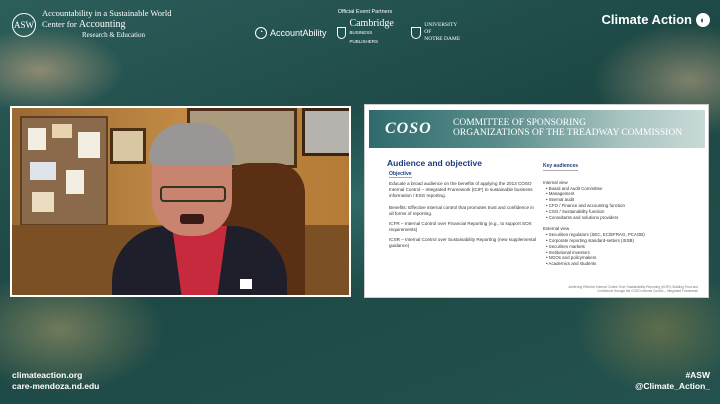 This screenshot has width=720, height=404. Describe the element at coordinates (24, 24) in the screenshot. I see `seal-icon: ASW` at that location.